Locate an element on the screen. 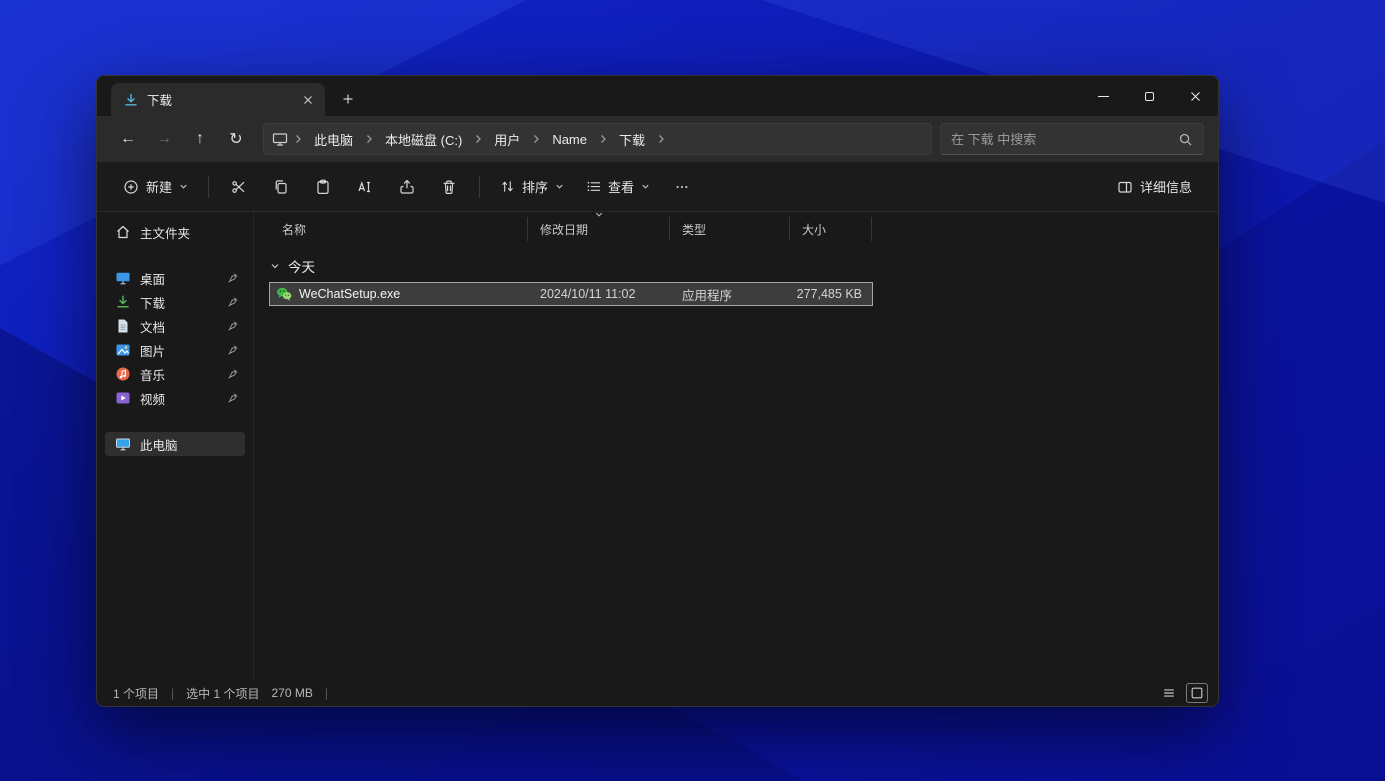  sort-button: 排序 is located at coordinates (532, 187).